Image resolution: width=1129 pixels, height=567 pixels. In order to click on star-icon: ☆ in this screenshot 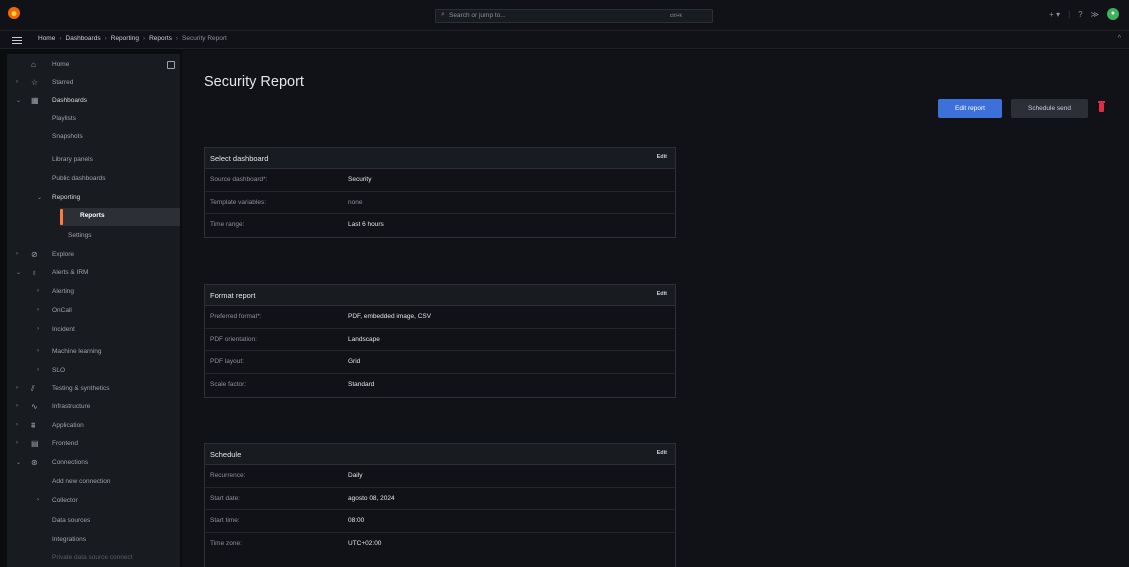, I will do `click(35, 82)`.